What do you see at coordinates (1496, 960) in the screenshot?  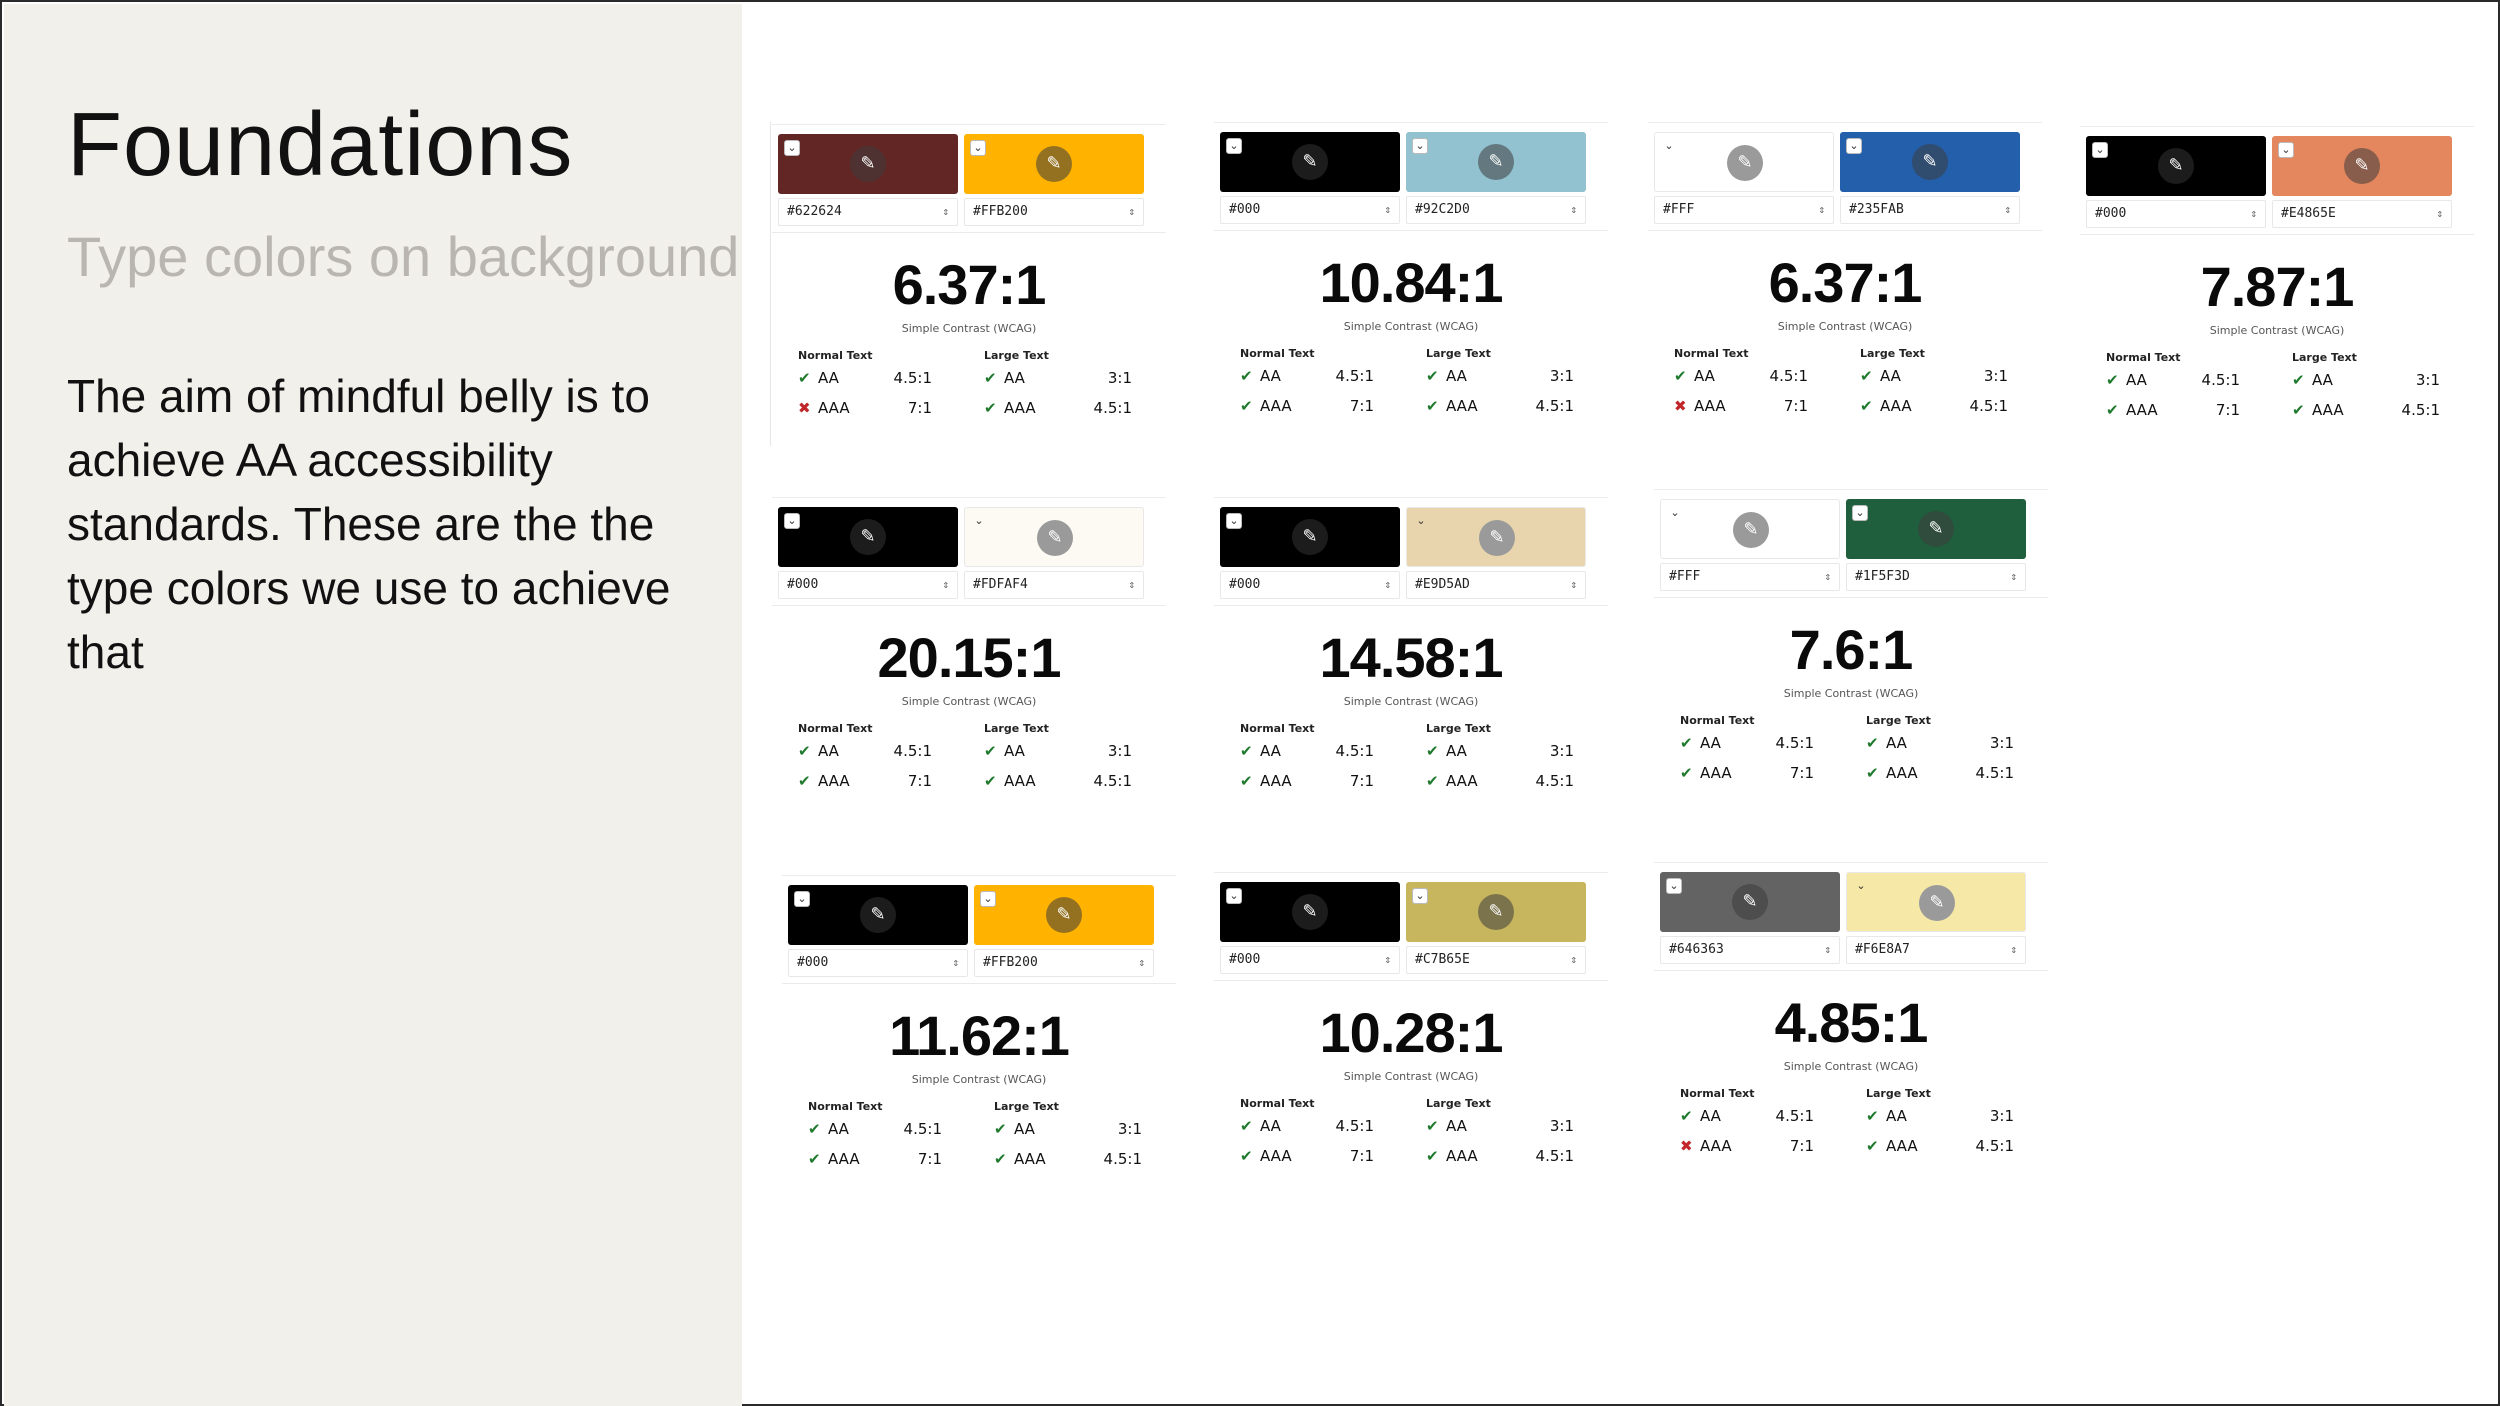 I see `background-hex-input: #C7B65E ⇕` at bounding box center [1496, 960].